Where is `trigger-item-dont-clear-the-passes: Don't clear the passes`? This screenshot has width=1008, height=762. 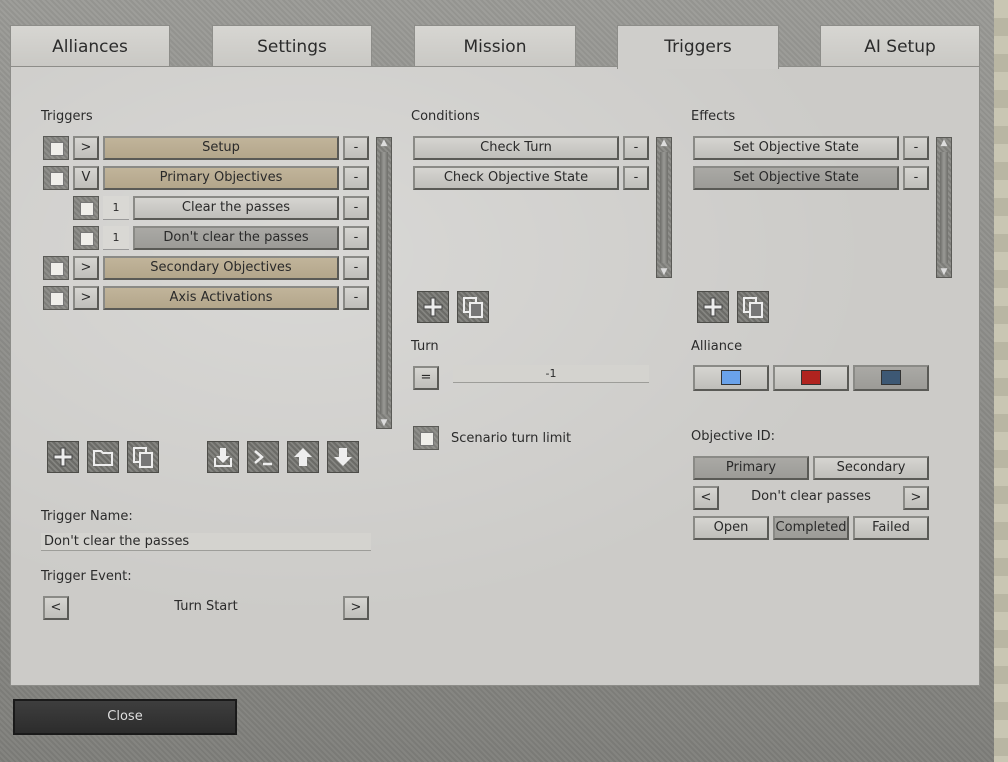
trigger-item-dont-clear-the-passes: Don't clear the passes is located at coordinates (236, 238).